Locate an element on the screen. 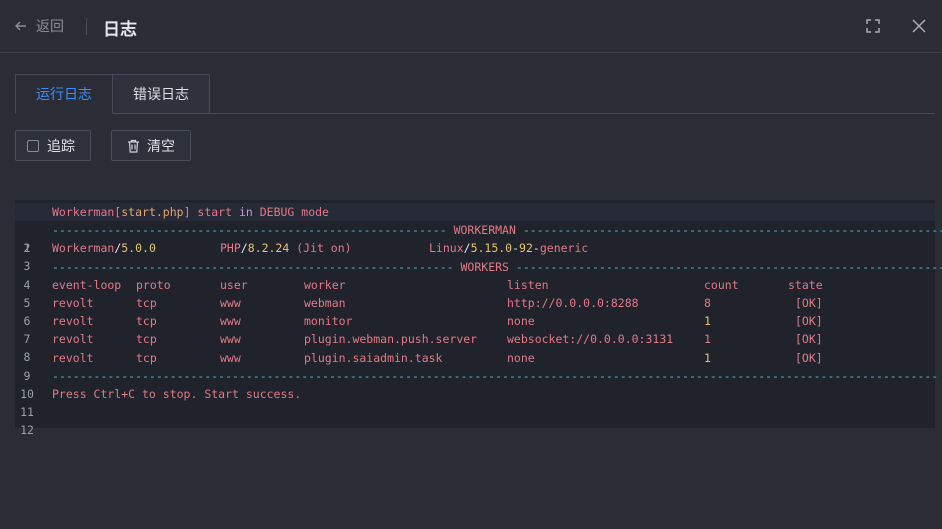  log-line: 11 Press Ctrl+C to stop. Start success. is located at coordinates (158, 402).